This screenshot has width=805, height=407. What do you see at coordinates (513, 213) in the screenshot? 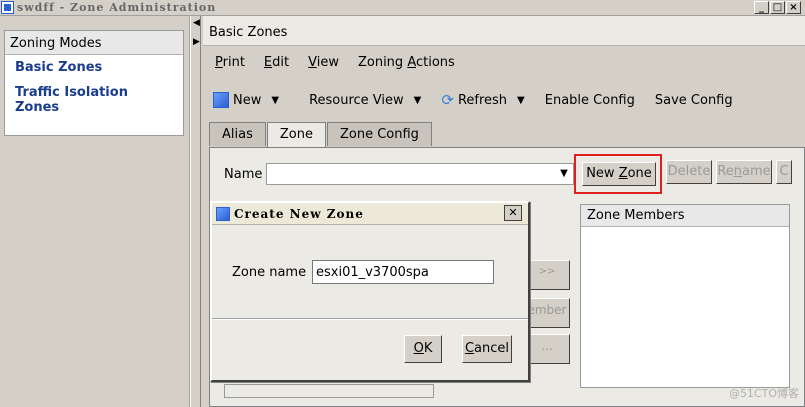
I see `close-icon: ✕` at bounding box center [513, 213].